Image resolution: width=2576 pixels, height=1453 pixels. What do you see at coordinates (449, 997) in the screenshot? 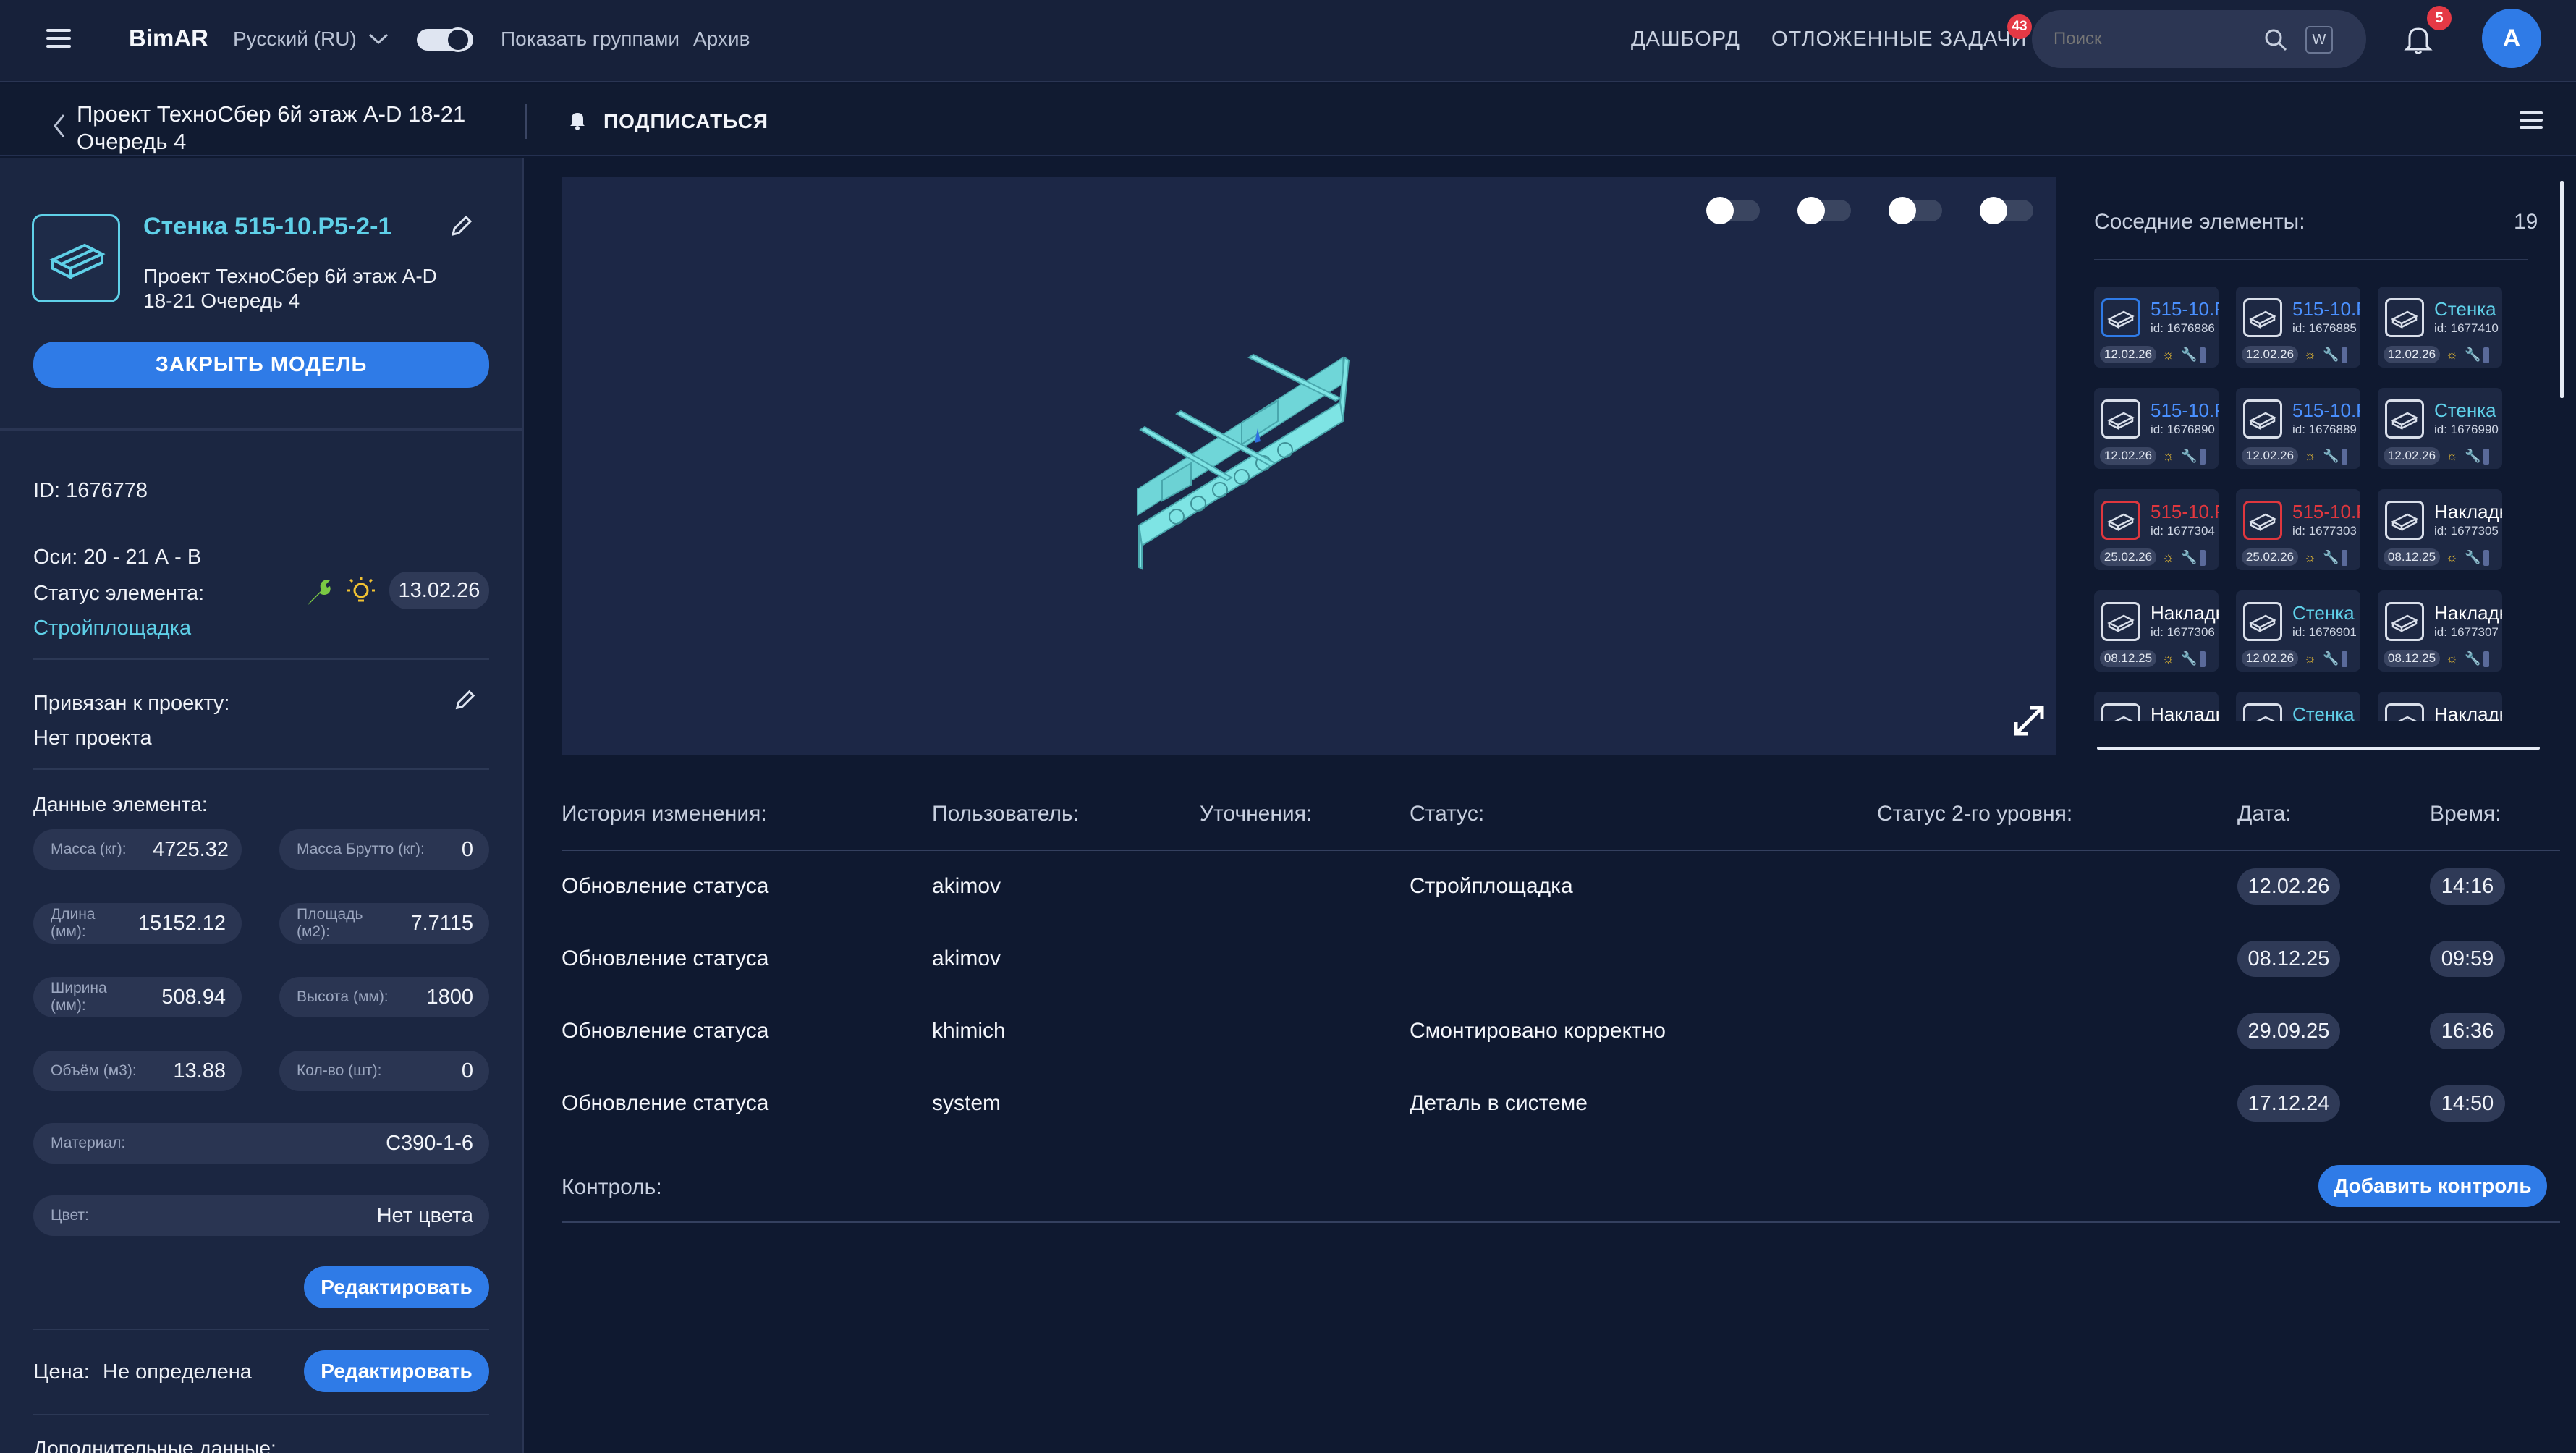
I see `height-value: 1800` at bounding box center [449, 997].